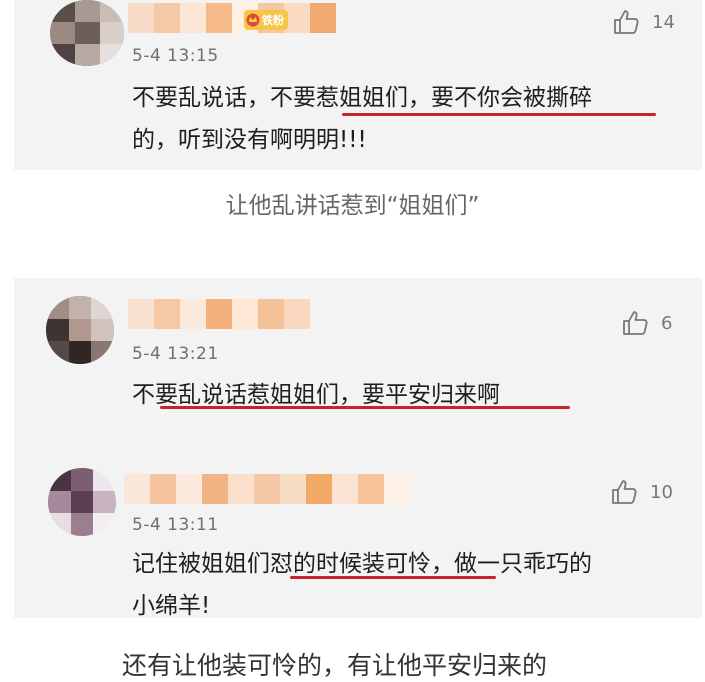 The width and height of the screenshot is (705, 682). Describe the element at coordinates (171, 606) in the screenshot. I see `comment-text-line-2: 小绵羊!` at that location.